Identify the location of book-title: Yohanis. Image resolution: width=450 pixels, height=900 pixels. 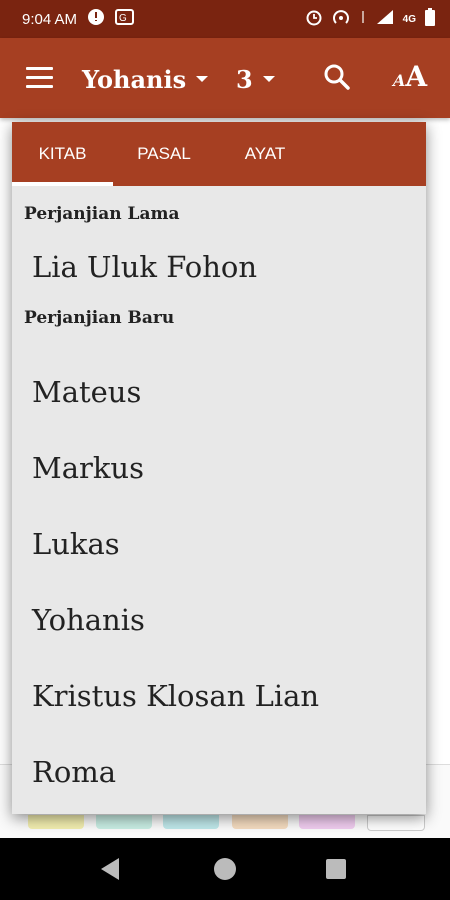
(134, 79).